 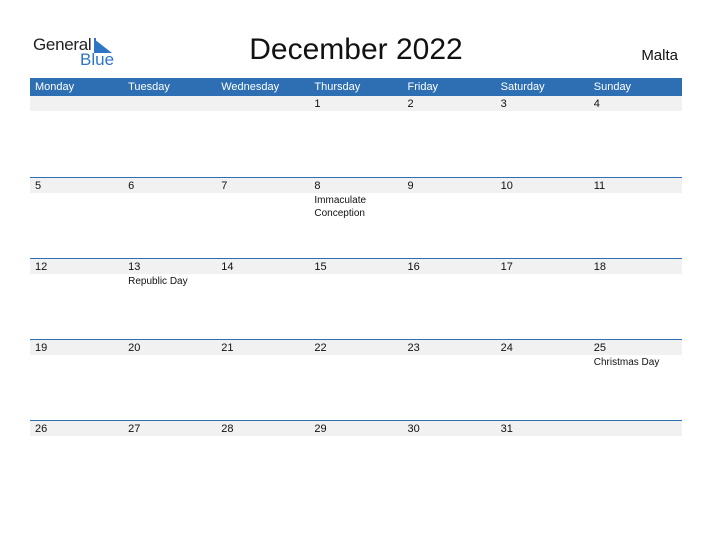 I want to click on day-number: 17, so click(x=506, y=267).